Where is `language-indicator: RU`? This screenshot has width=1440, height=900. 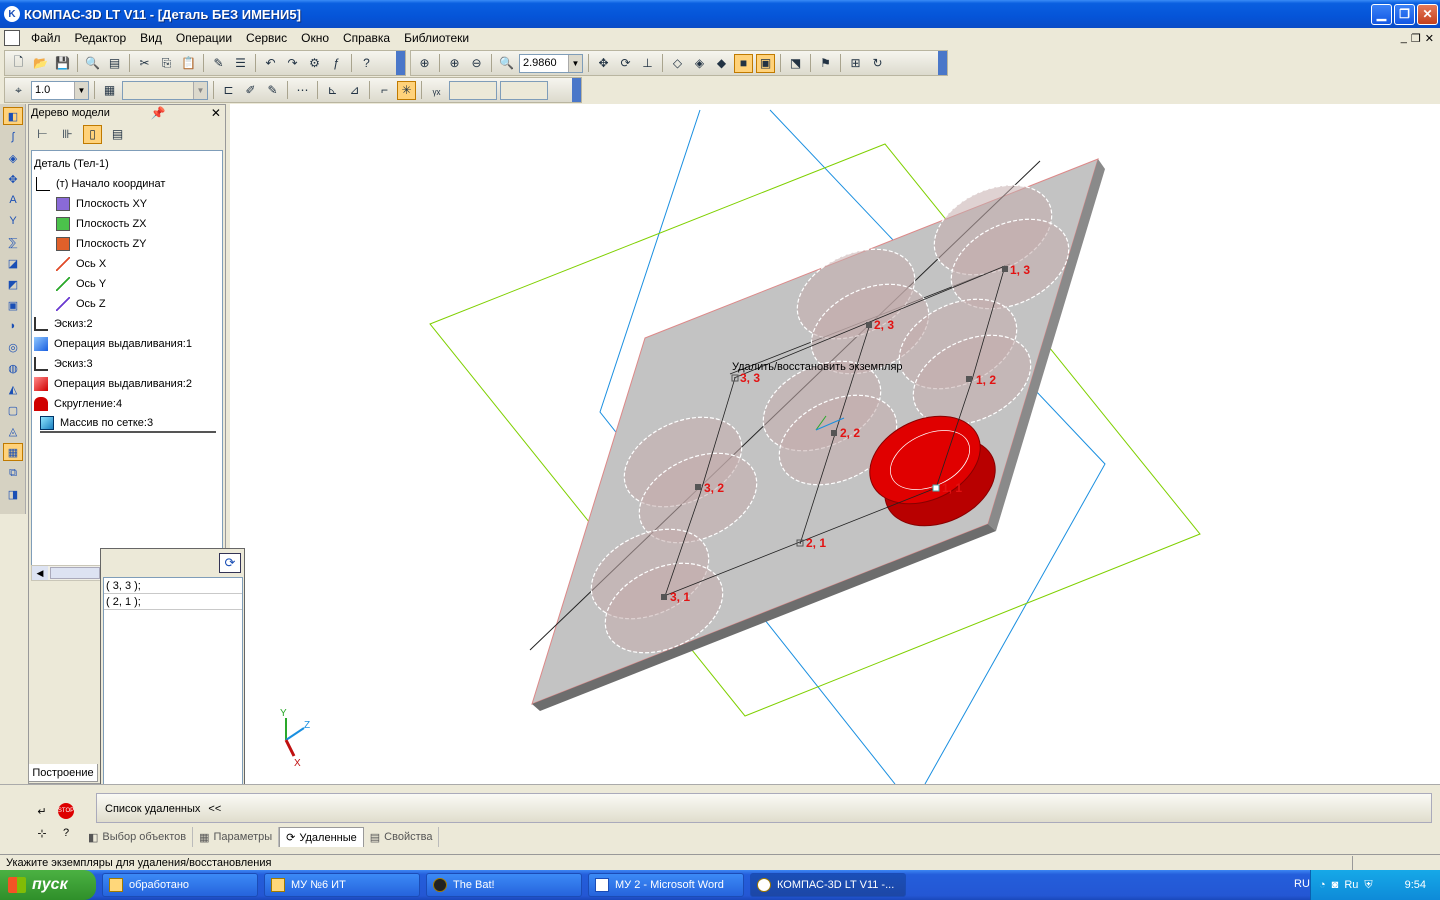 language-indicator: RU is located at coordinates (1302, 884).